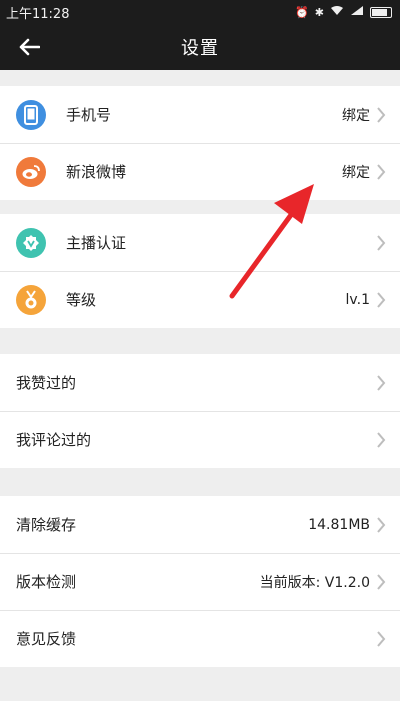 The width and height of the screenshot is (400, 701). Describe the element at coordinates (200, 439) in the screenshot. I see `commented-row: 我评论过的` at that location.